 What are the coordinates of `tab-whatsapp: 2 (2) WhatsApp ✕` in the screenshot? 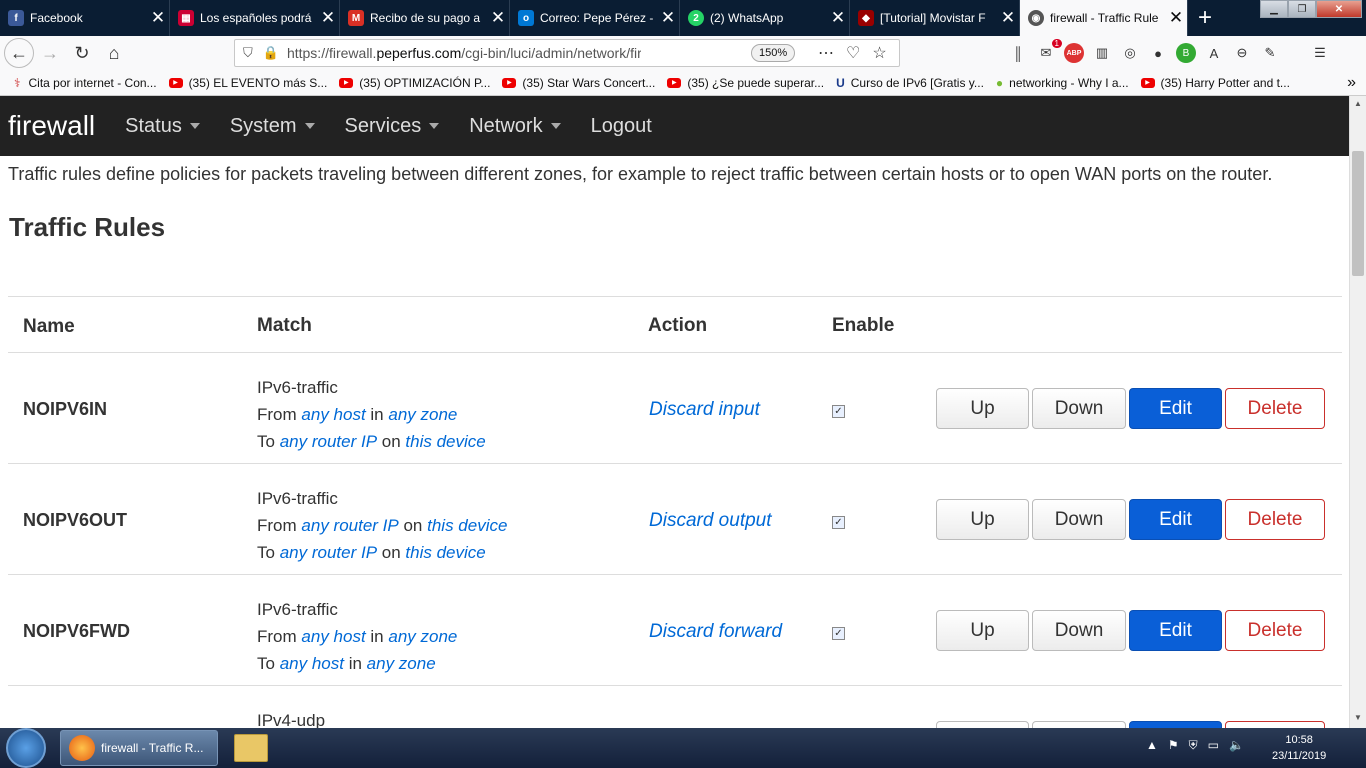 It's located at (765, 18).